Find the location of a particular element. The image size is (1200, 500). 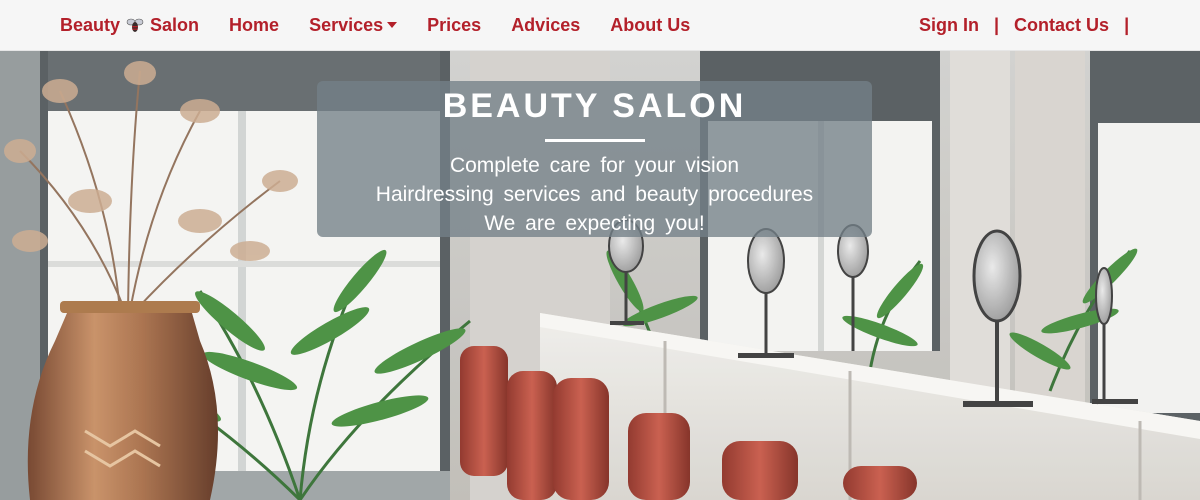

nav-right-group: Sign In | Contact Us | is located at coordinates (1024, 25).